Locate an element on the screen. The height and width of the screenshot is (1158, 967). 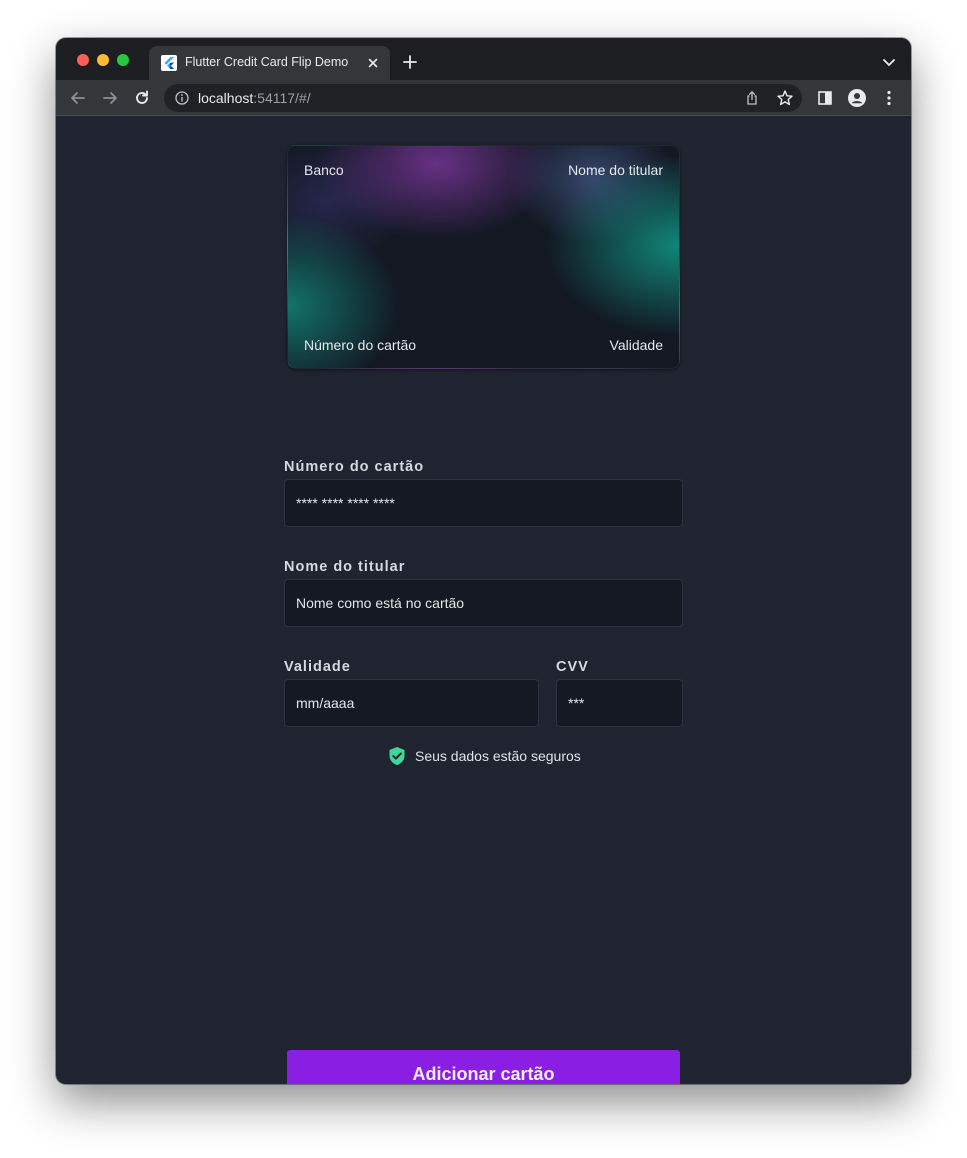
cvv-input: *** is located at coordinates (619, 703).